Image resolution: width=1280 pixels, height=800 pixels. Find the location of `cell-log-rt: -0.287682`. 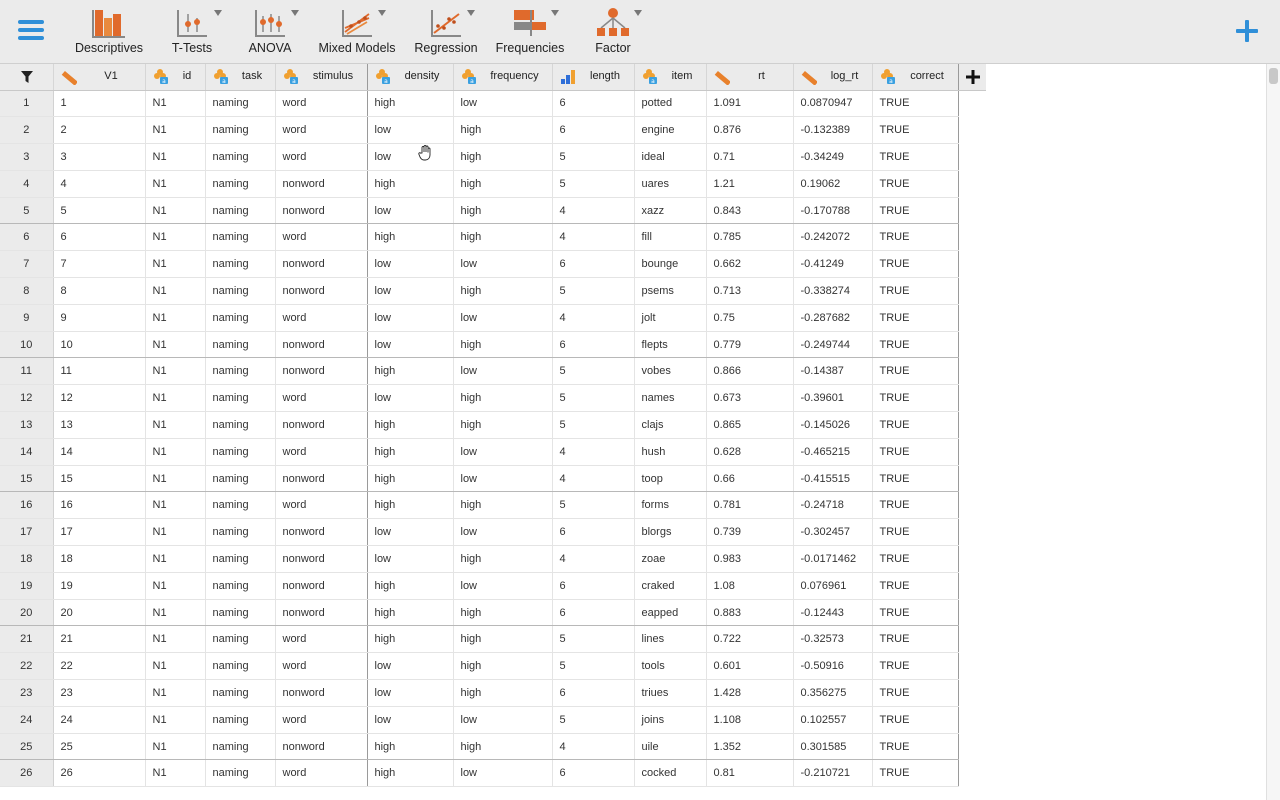

cell-log-rt: -0.287682 is located at coordinates (833, 318).